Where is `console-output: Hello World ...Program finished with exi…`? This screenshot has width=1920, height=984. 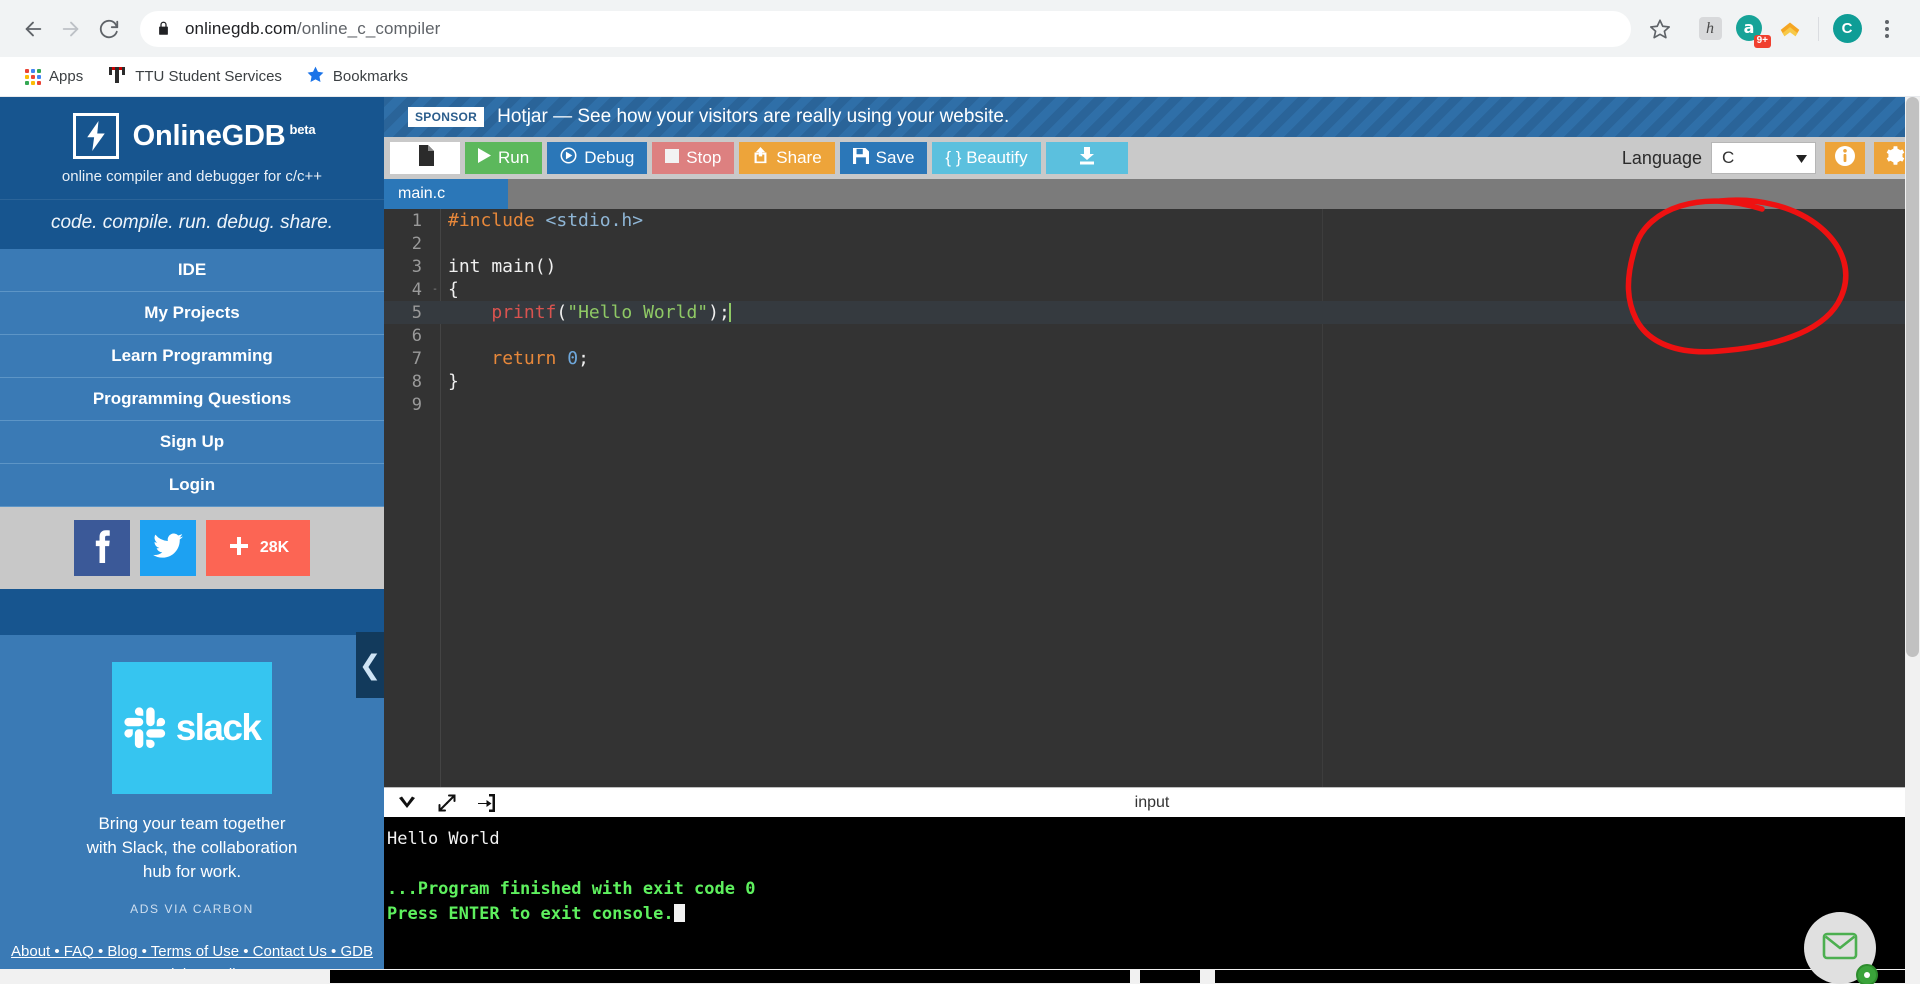
console-output: Hello World ...Program finished with exi… is located at coordinates (1152, 900).